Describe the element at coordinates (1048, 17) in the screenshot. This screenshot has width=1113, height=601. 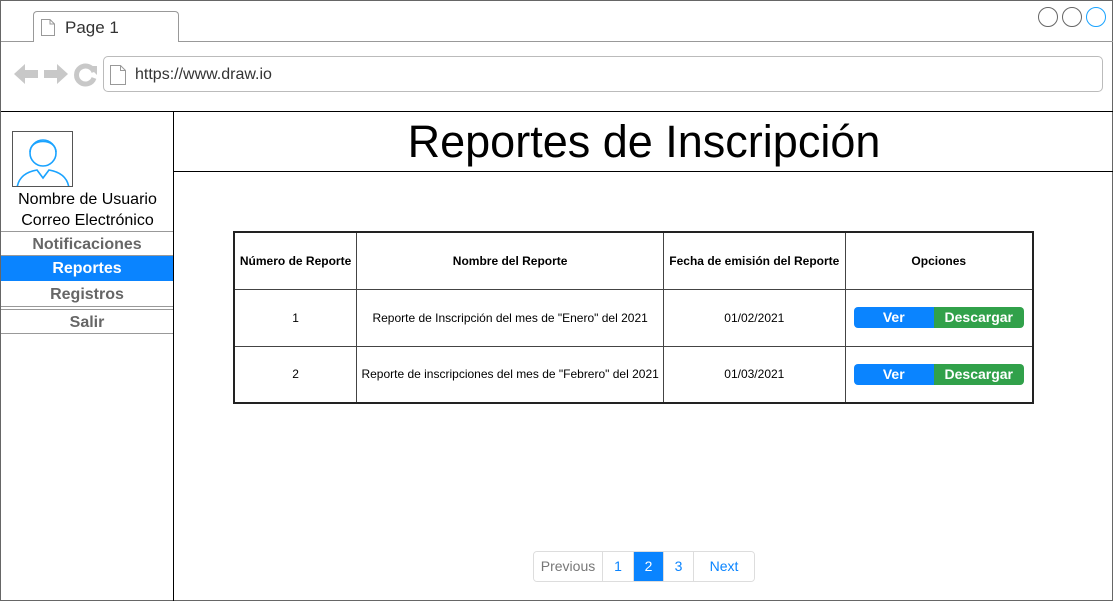
I see `minimize-button` at that location.